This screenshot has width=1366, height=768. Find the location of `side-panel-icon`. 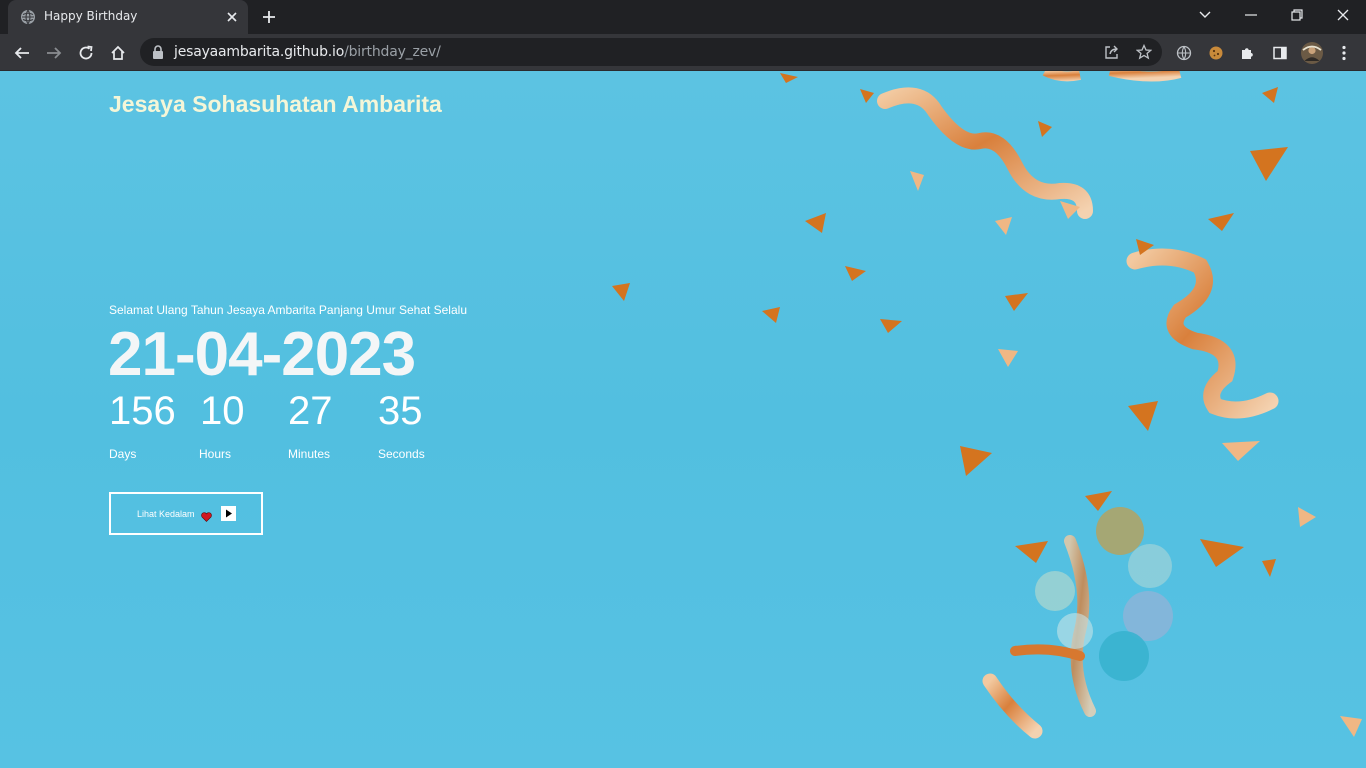

side-panel-icon is located at coordinates (1280, 53).